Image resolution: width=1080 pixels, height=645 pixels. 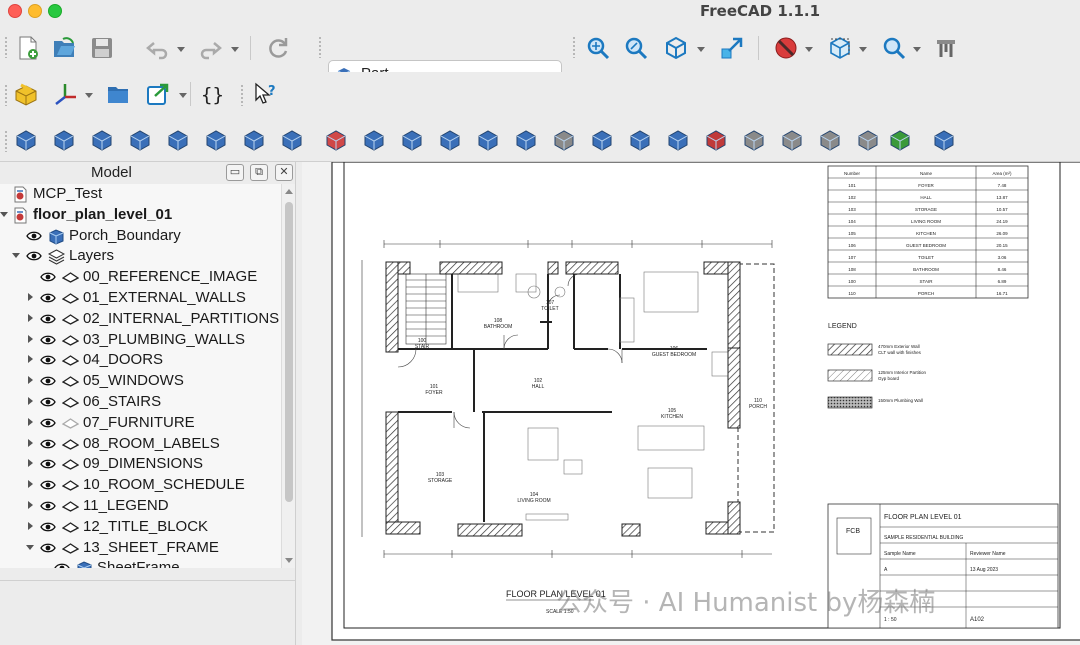 What do you see at coordinates (640, 140) in the screenshot?
I see `loft-icon` at bounding box center [640, 140].